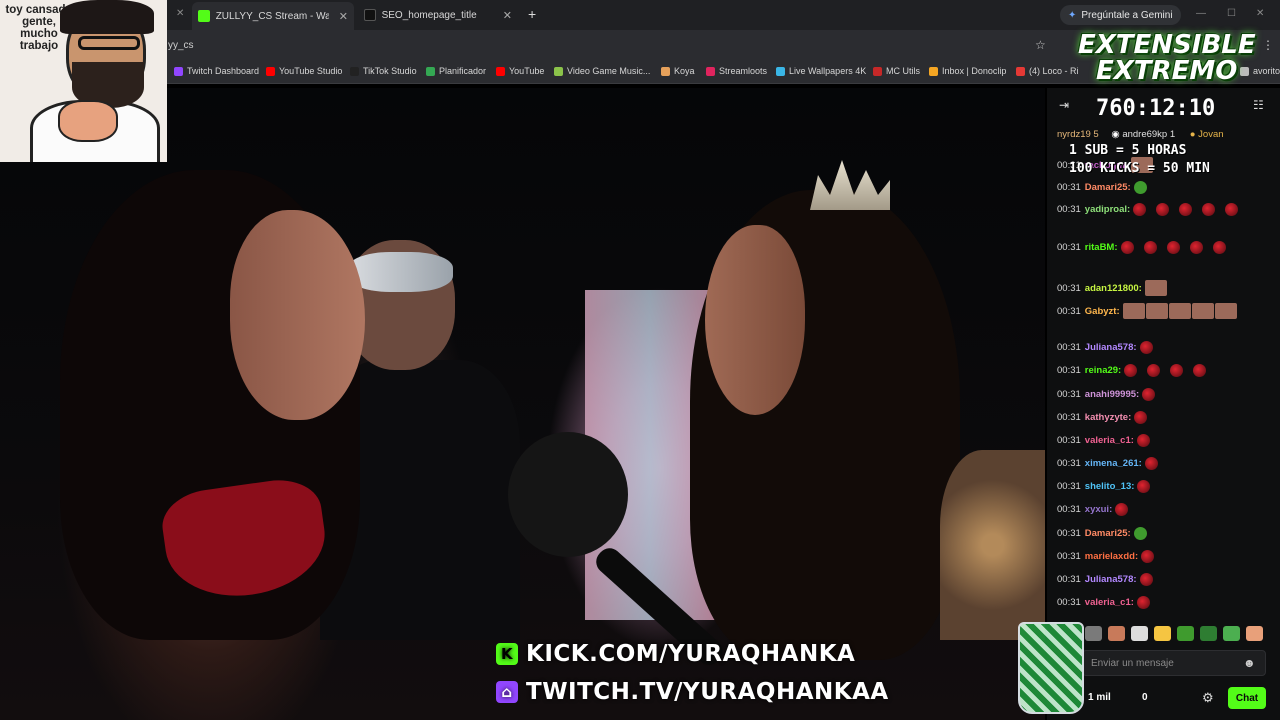 The height and width of the screenshot is (720, 1280). I want to click on bookmark-item: Inbox | Donoclip, so click(967, 71).